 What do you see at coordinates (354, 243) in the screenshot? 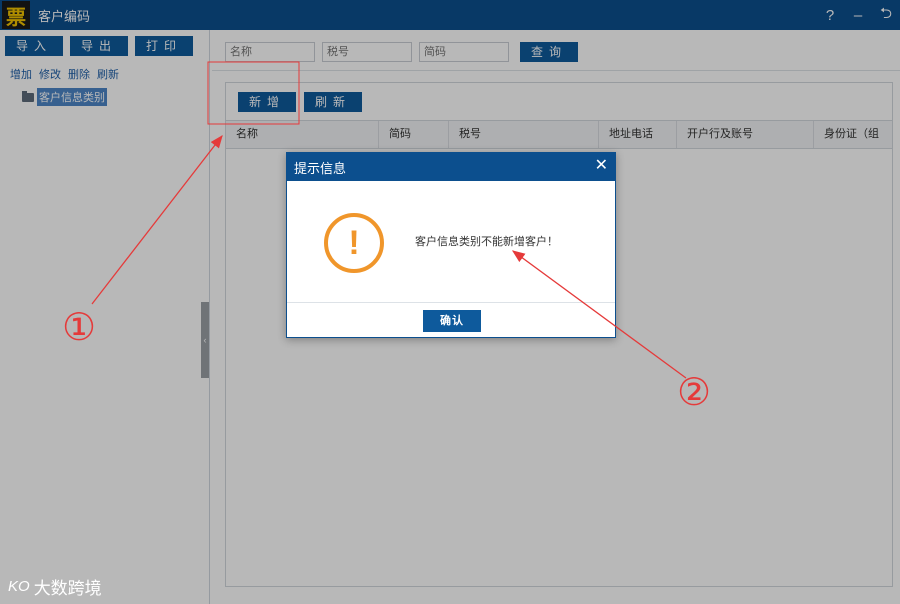
I see `warning-icon: !` at bounding box center [354, 243].